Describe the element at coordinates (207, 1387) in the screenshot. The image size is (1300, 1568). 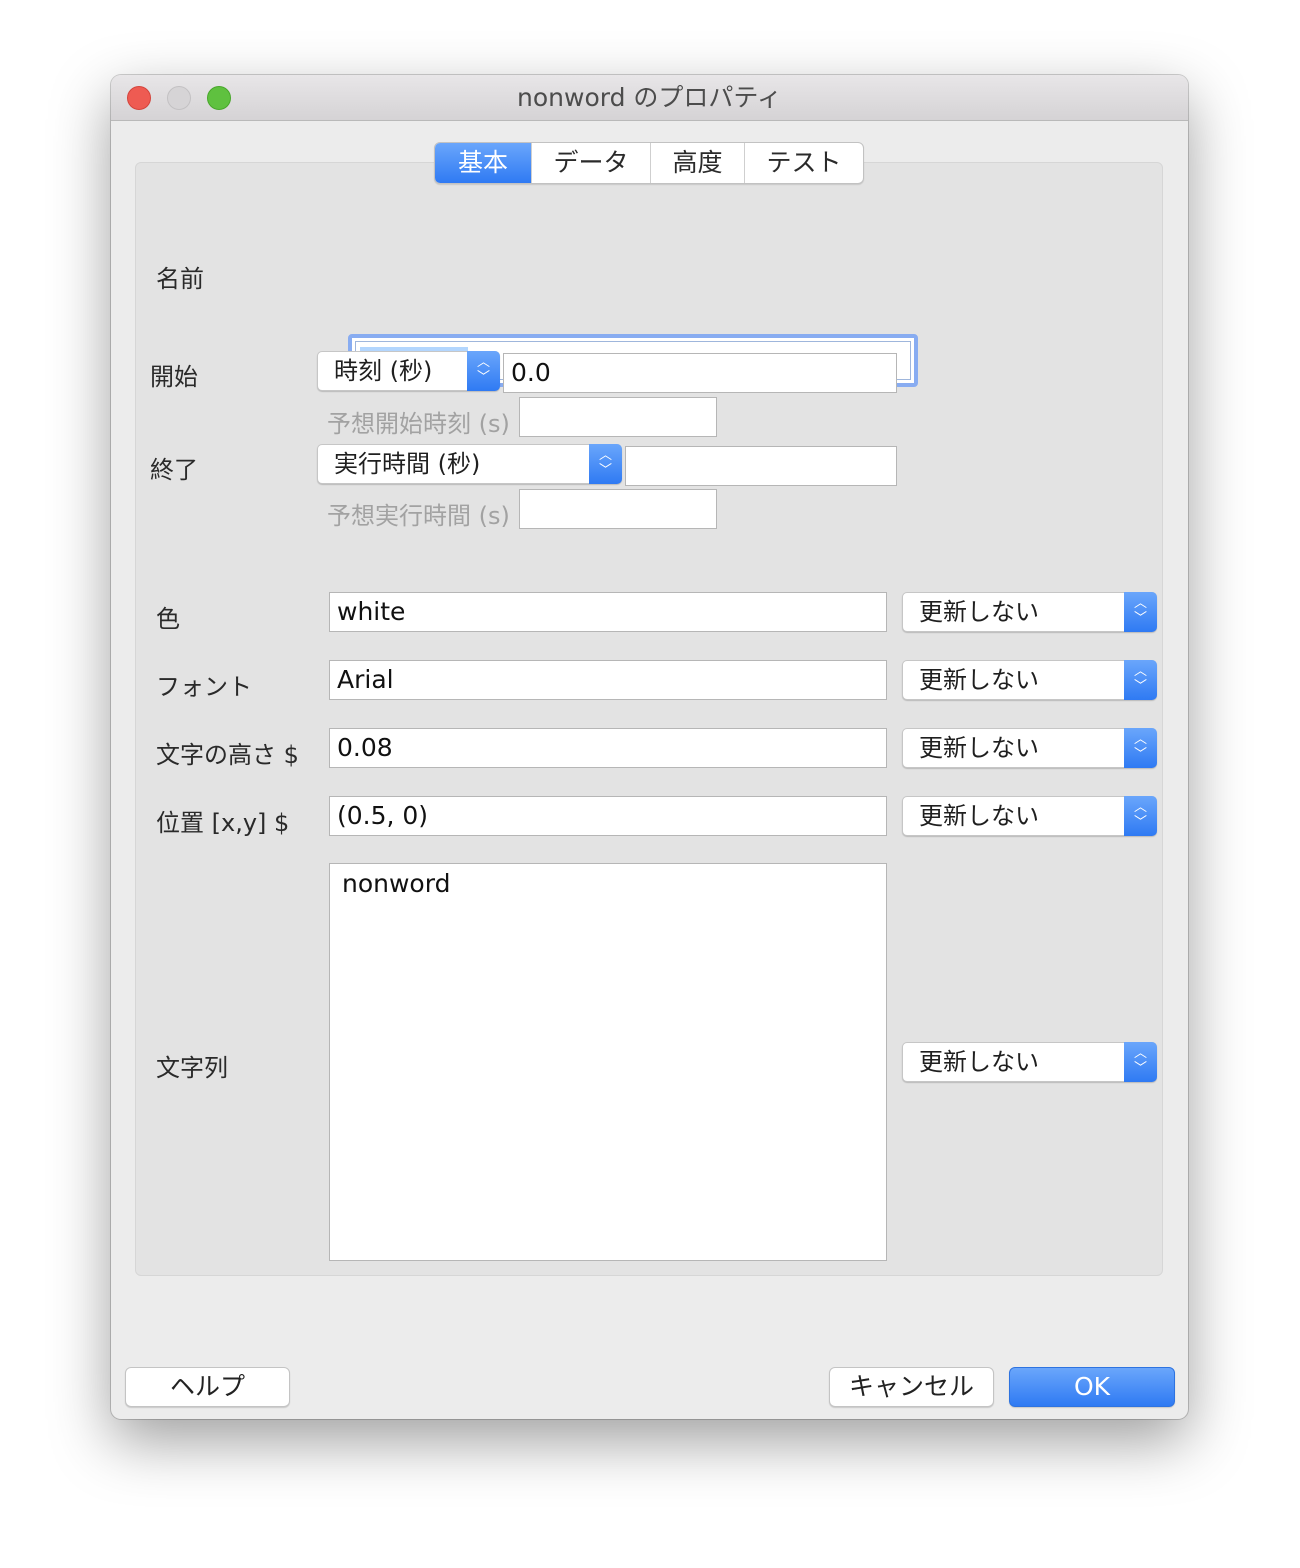
I see `help-button: ヘルプ` at that location.